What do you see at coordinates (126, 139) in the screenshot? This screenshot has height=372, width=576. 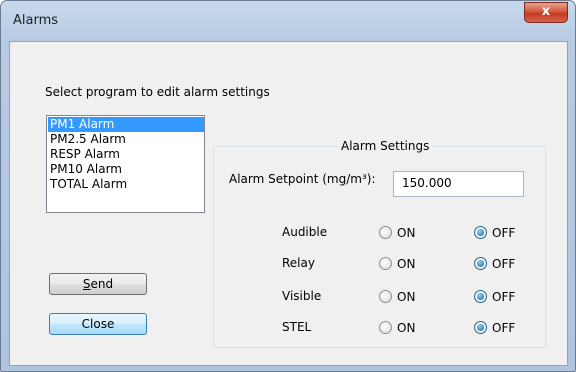 I see `list-item-pm2-5: PM2.5 Alarm` at bounding box center [126, 139].